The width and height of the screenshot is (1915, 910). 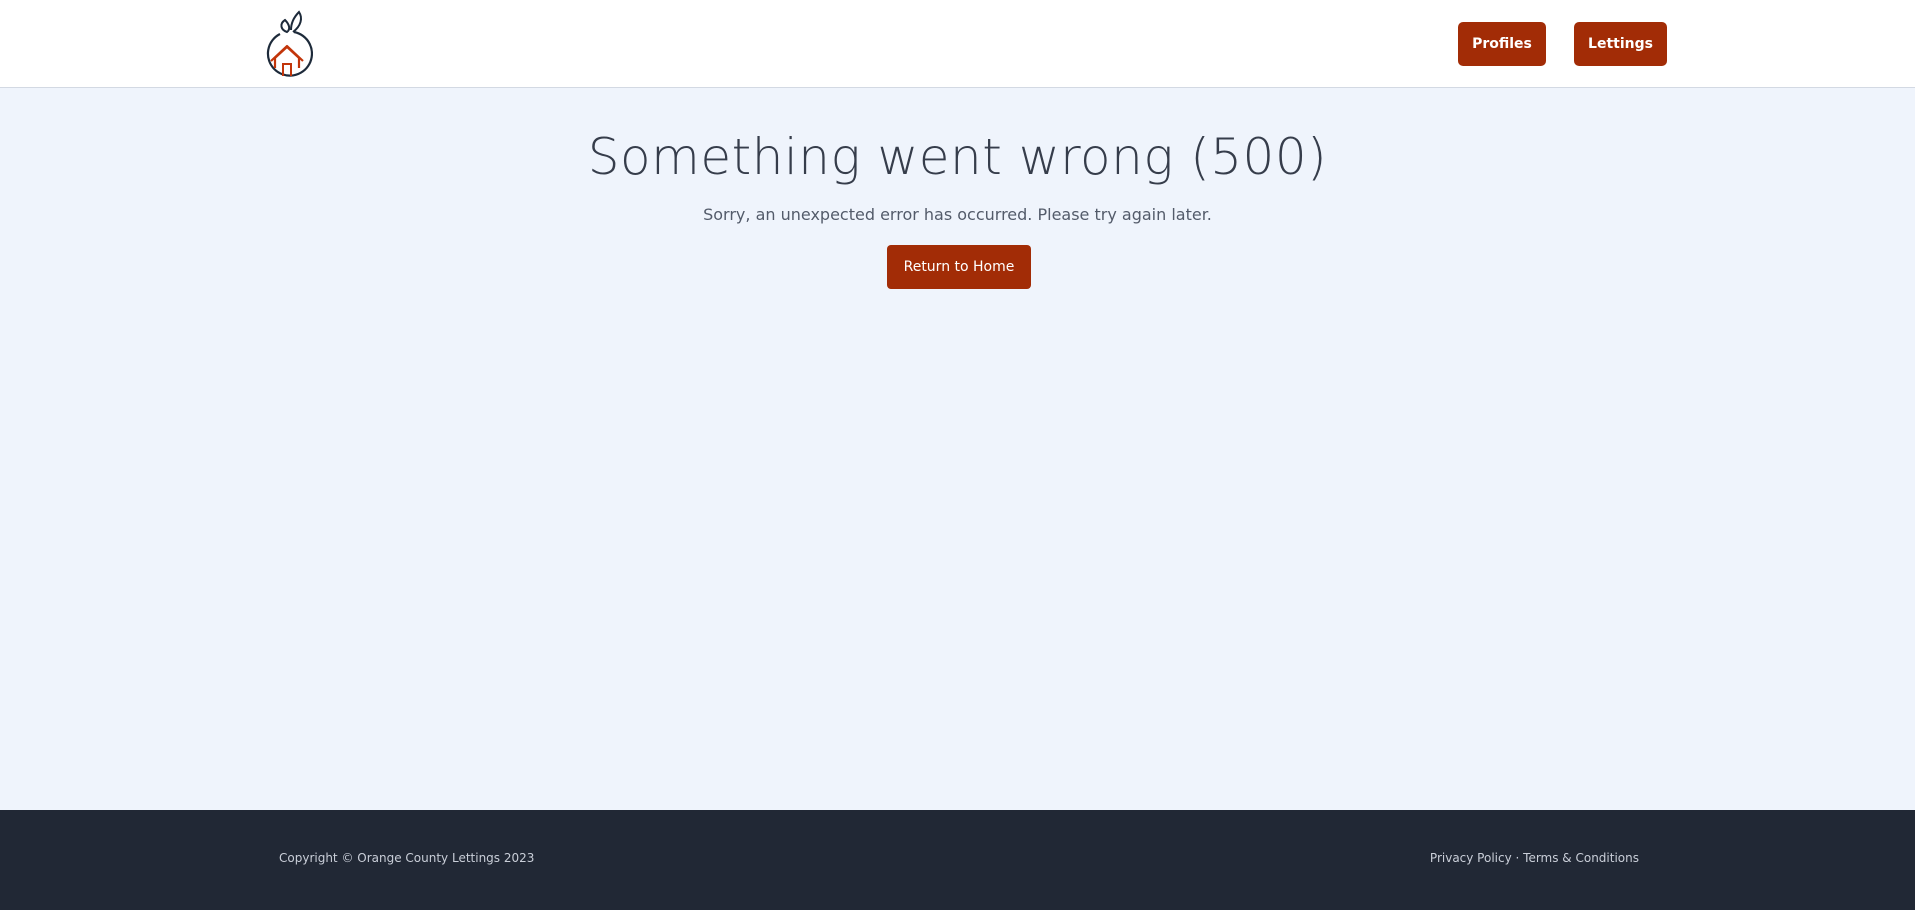 What do you see at coordinates (957, 44) in the screenshot?
I see `site-header: Profiles Lettings` at bounding box center [957, 44].